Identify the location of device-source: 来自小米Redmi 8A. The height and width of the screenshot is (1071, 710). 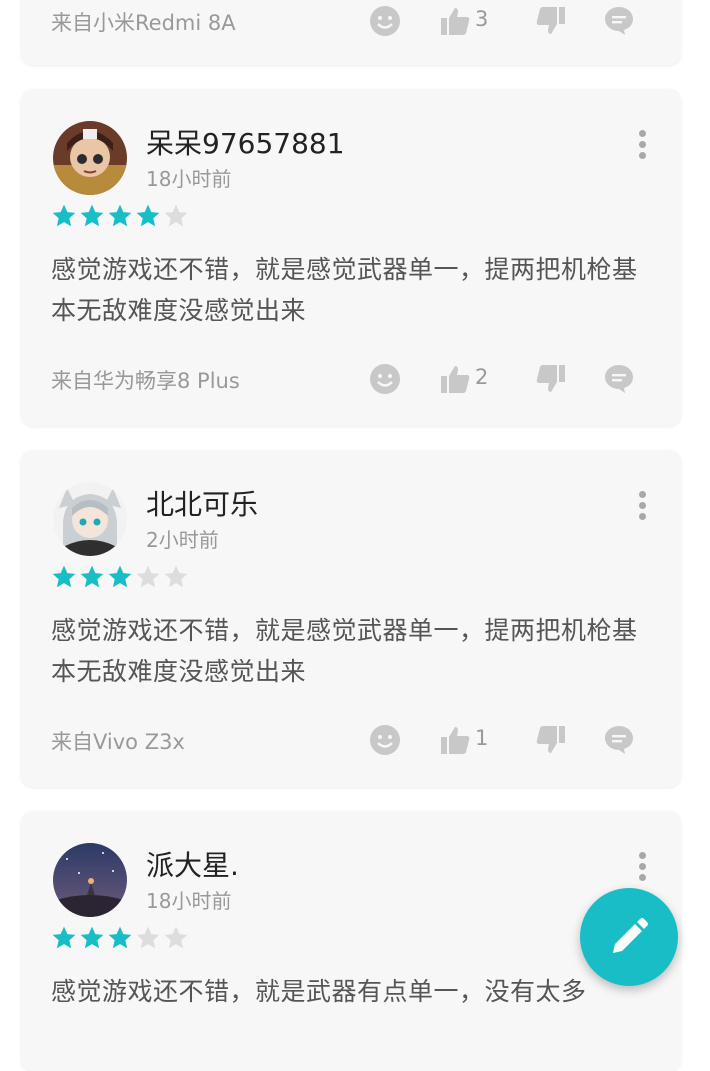
(143, 23).